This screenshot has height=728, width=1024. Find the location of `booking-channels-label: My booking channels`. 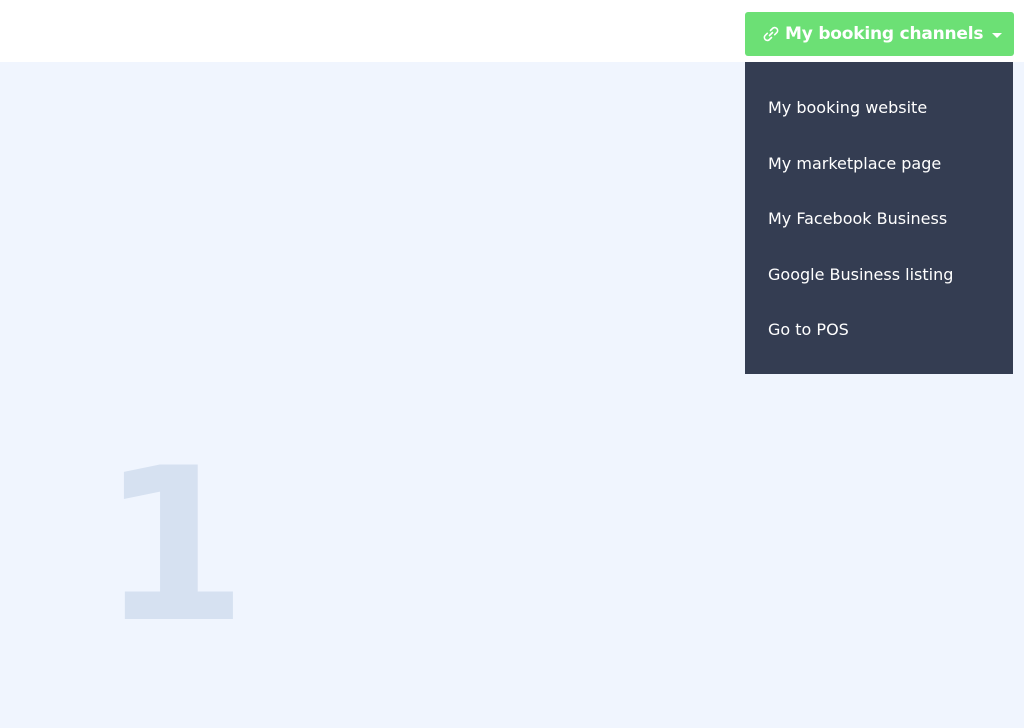

booking-channels-label: My booking channels is located at coordinates (884, 34).